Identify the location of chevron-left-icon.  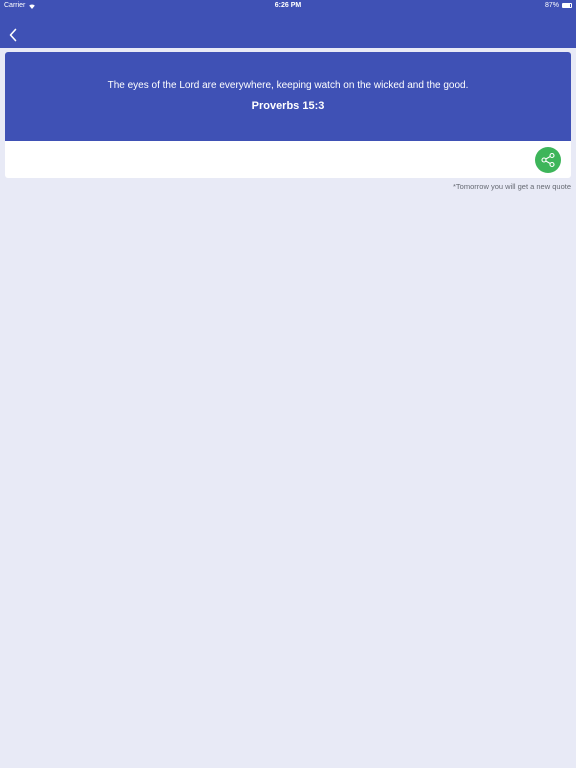
(13, 35).